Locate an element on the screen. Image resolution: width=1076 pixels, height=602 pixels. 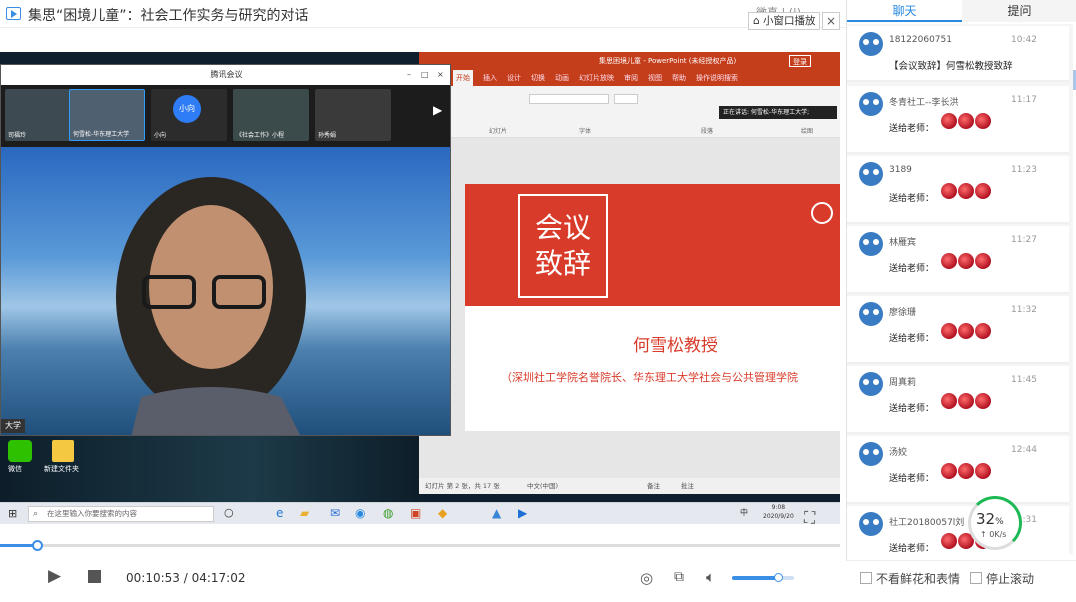
participant-tile: 孙秀娟 is located at coordinates (353, 115).